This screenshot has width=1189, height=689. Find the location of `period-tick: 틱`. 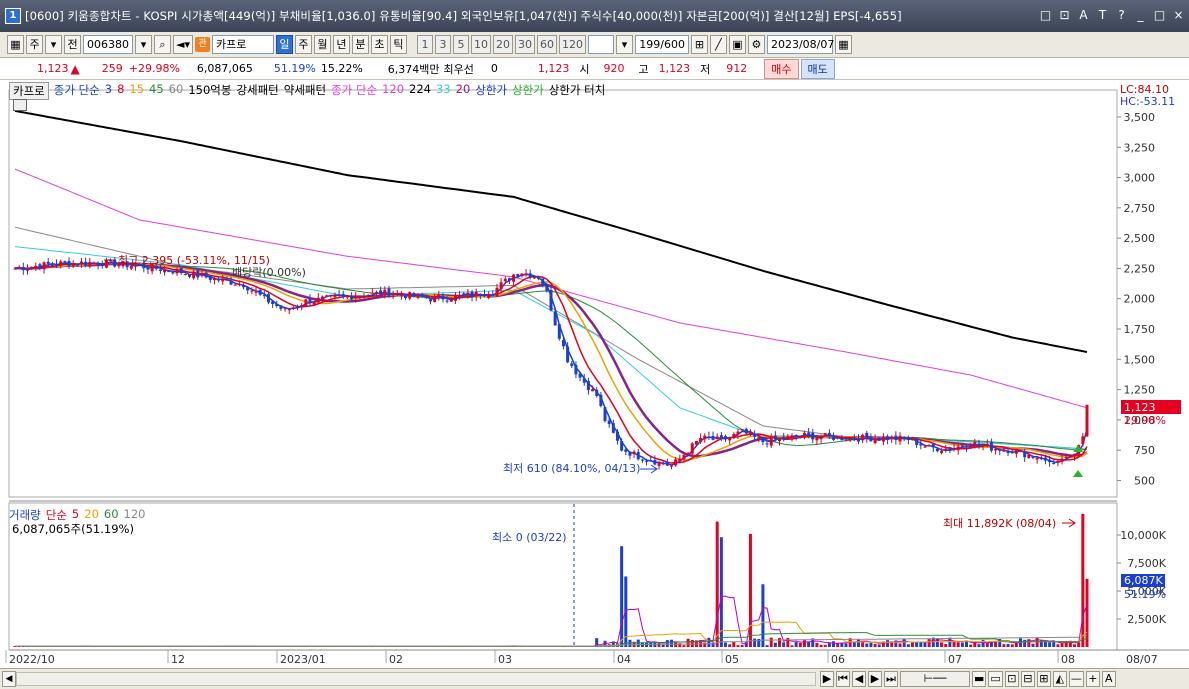

period-tick: 틱 is located at coordinates (398, 44).